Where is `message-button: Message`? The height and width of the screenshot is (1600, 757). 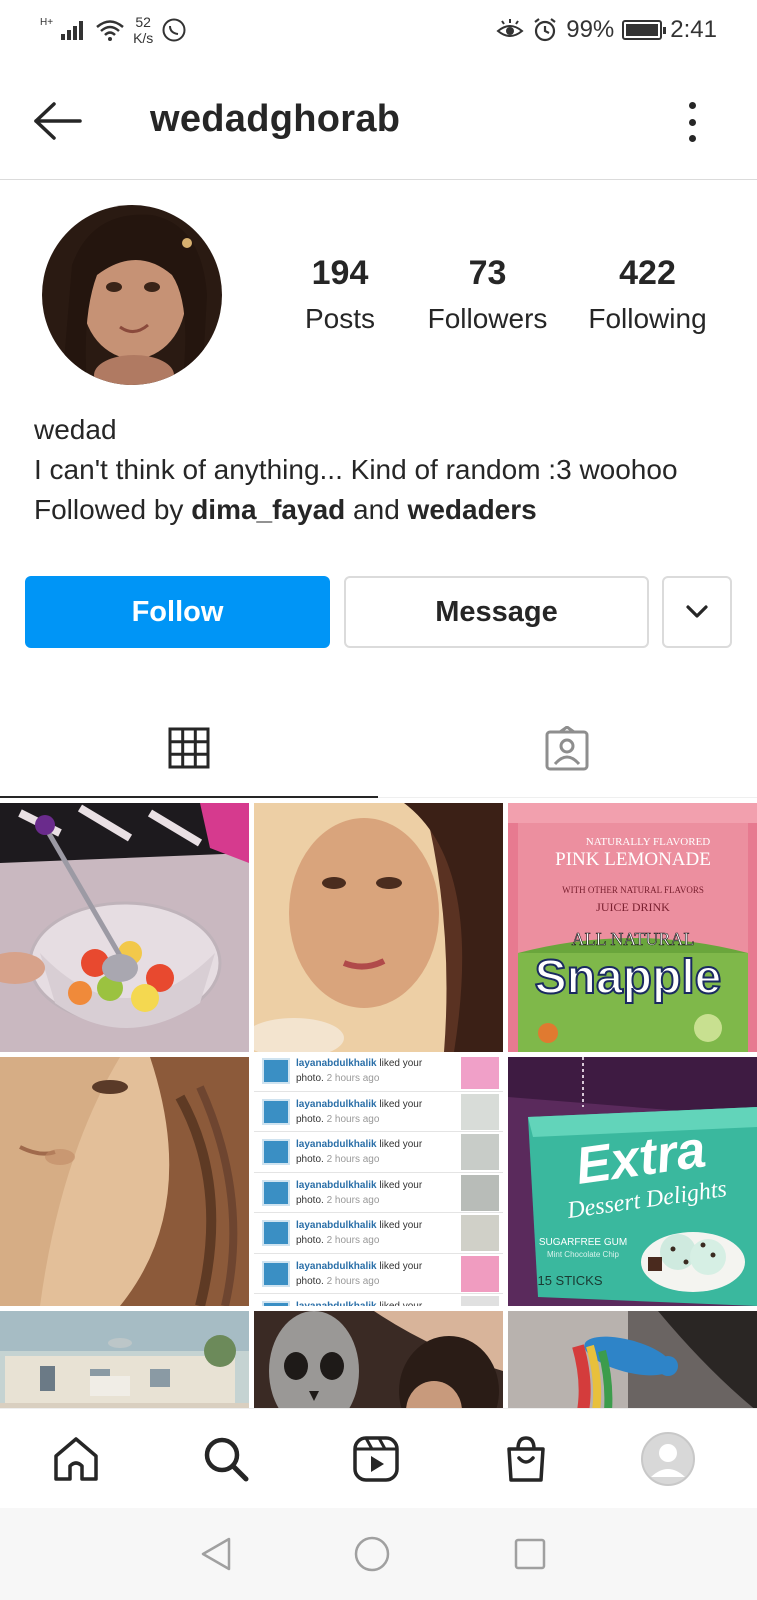
message-button: Message is located at coordinates (496, 612).